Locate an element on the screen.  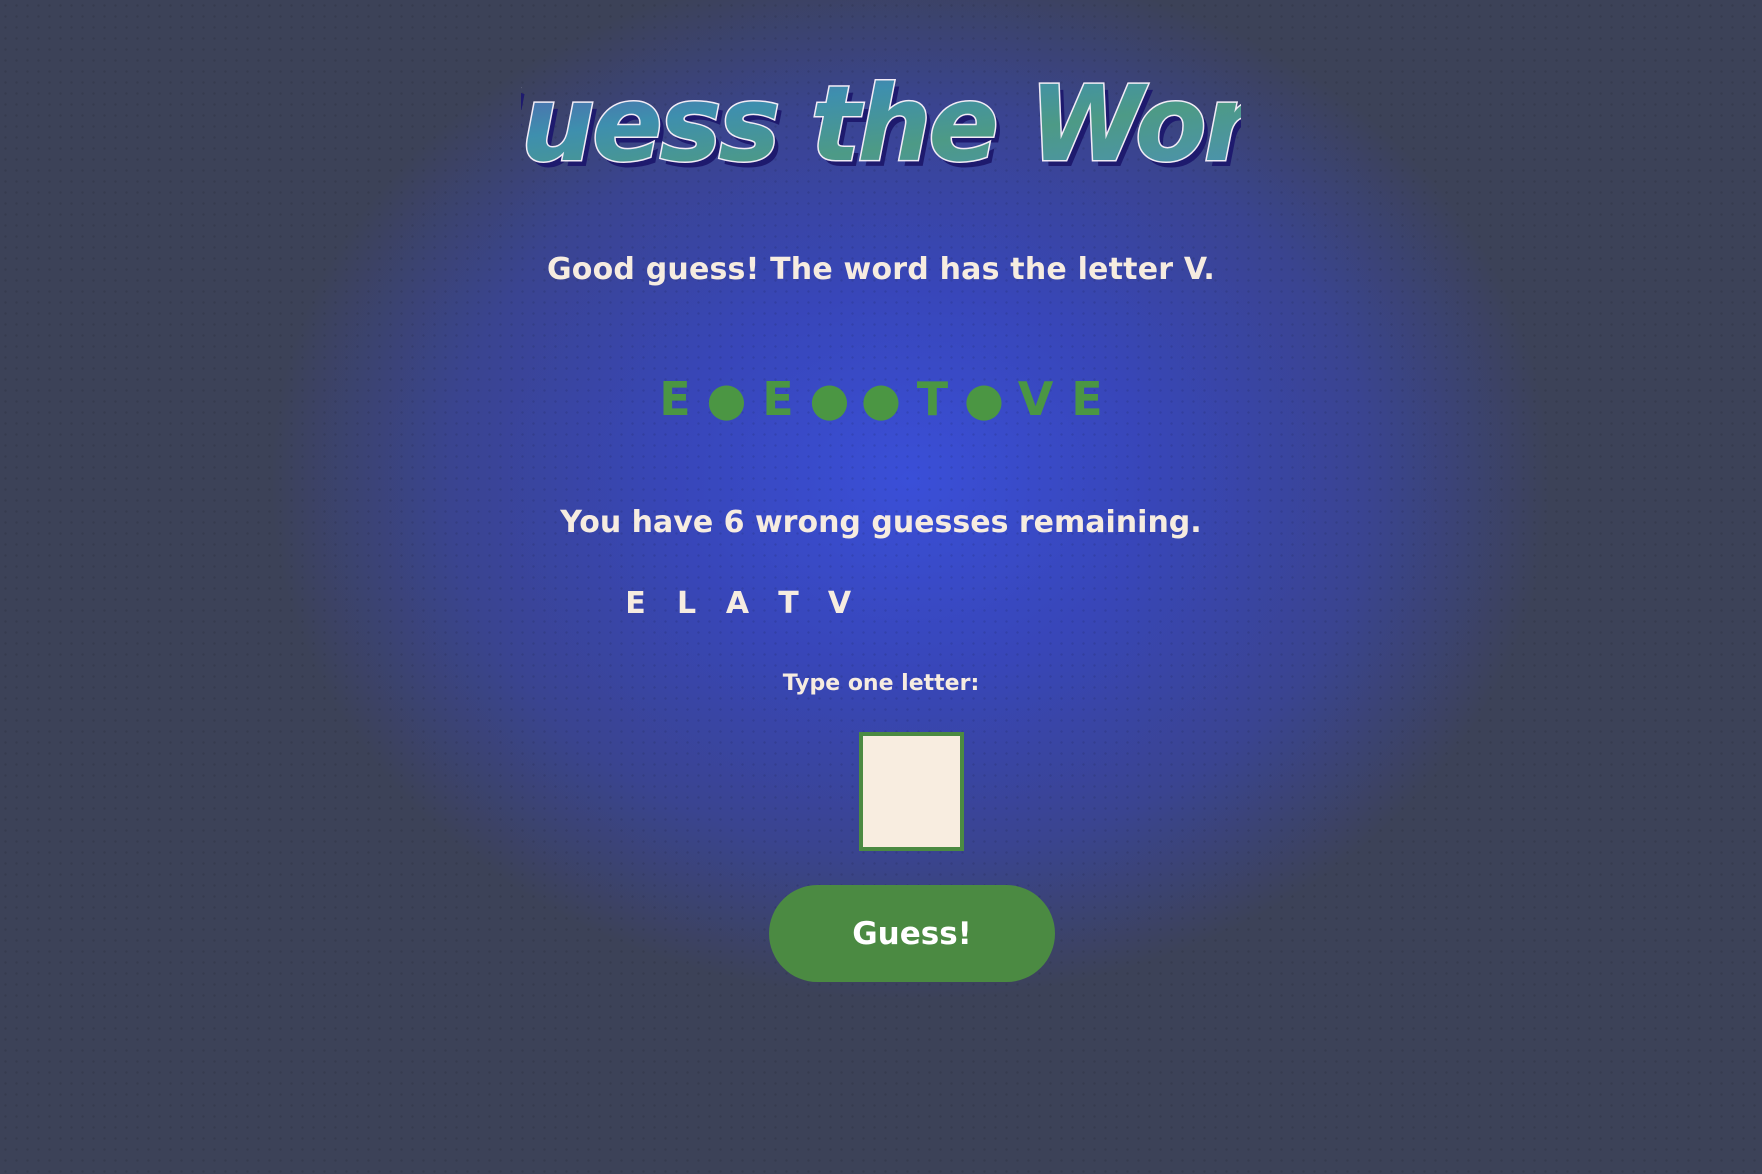
title-container: Guess the Word Guess the Word is located at coordinates (881, 132).